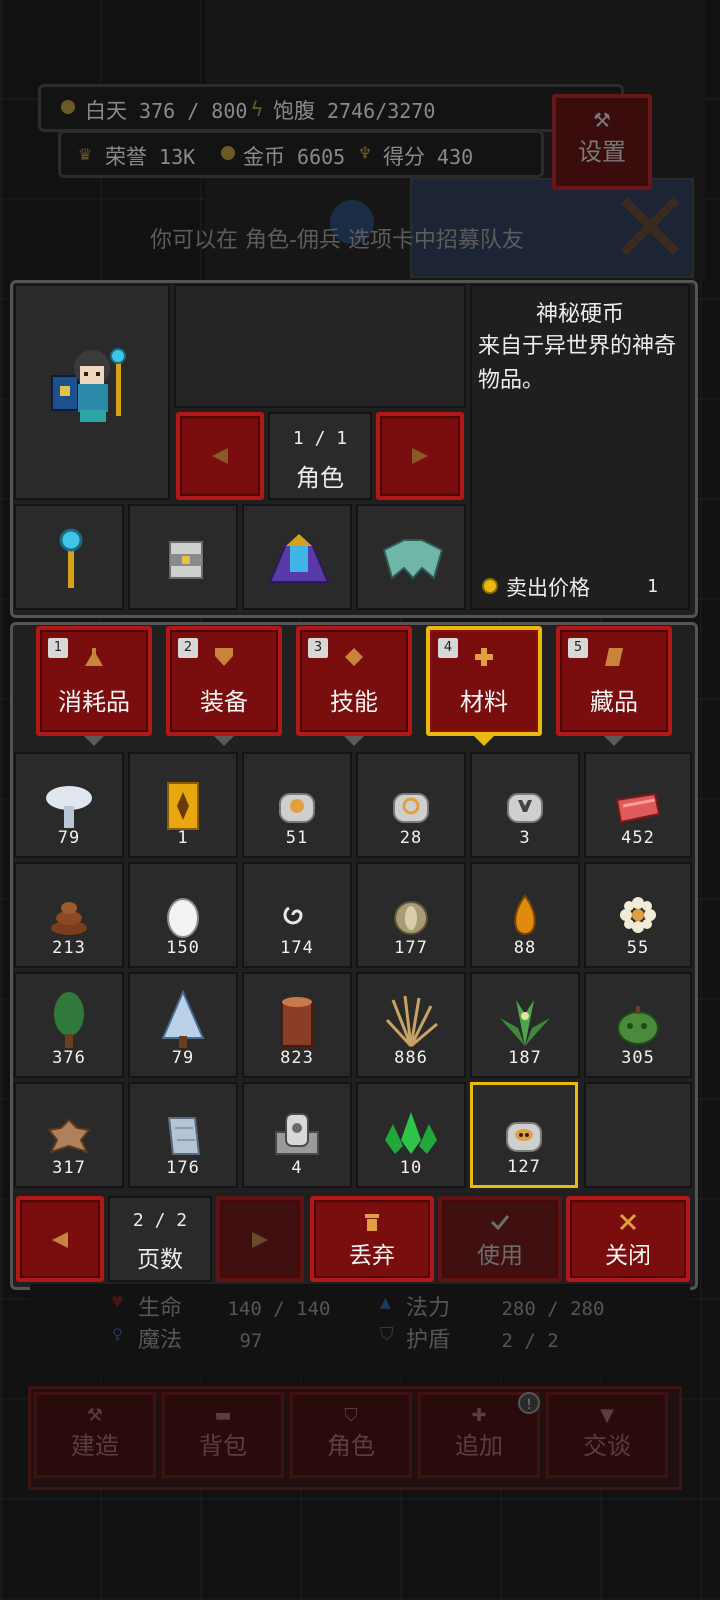 This screenshot has width=720, height=1600. What do you see at coordinates (69, 1058) in the screenshot?
I see `item-count: 376` at bounding box center [69, 1058].